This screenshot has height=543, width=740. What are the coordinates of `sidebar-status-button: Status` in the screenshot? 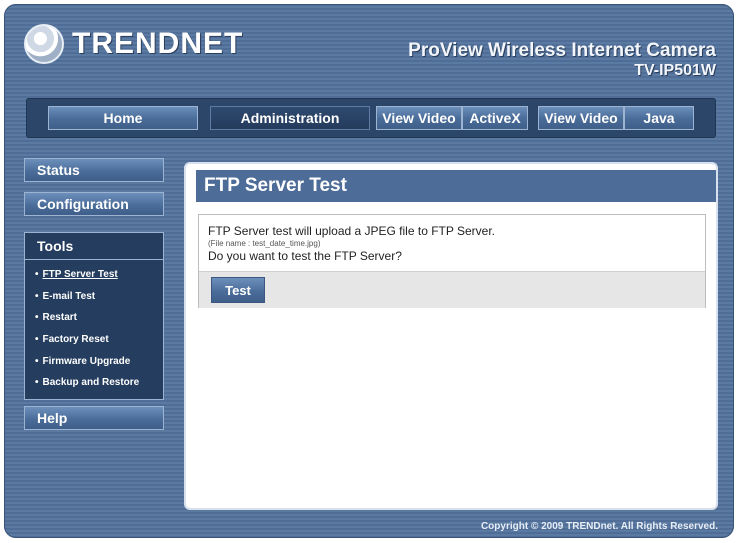 It's located at (94, 170).